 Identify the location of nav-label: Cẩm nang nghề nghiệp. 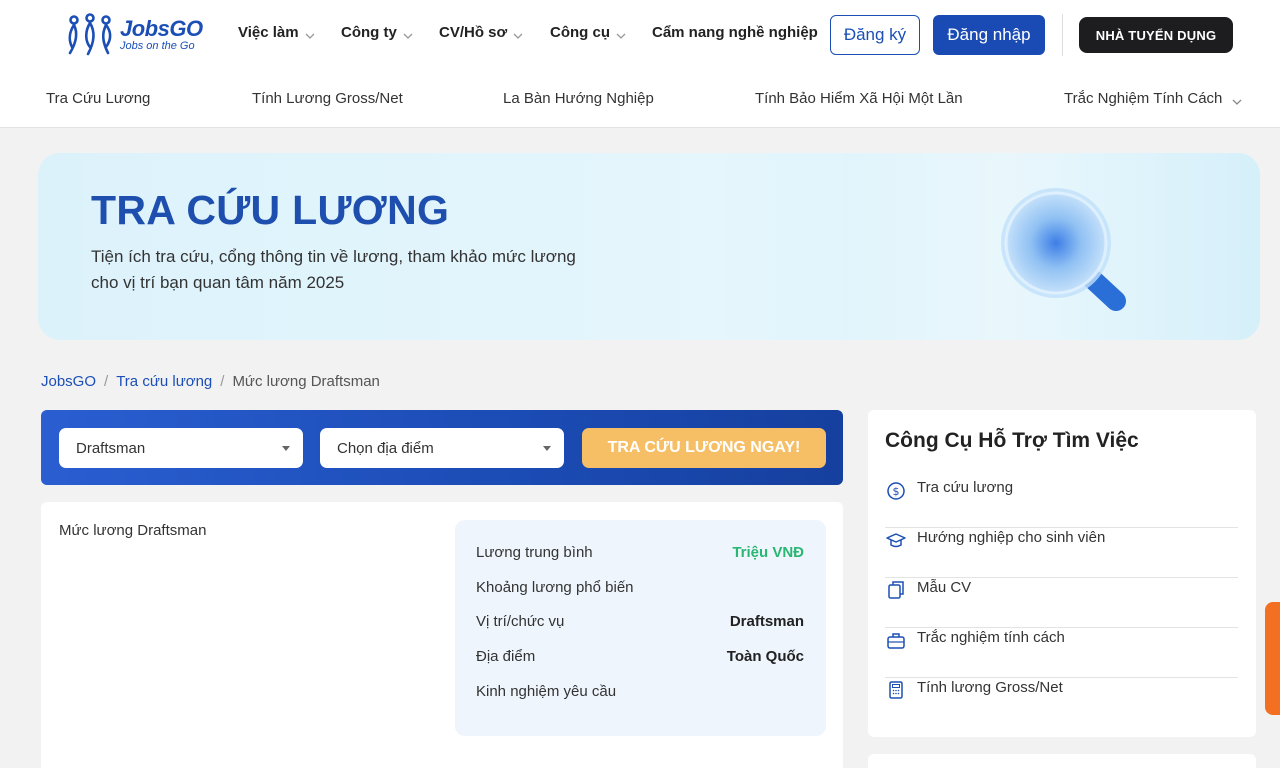
(735, 32).